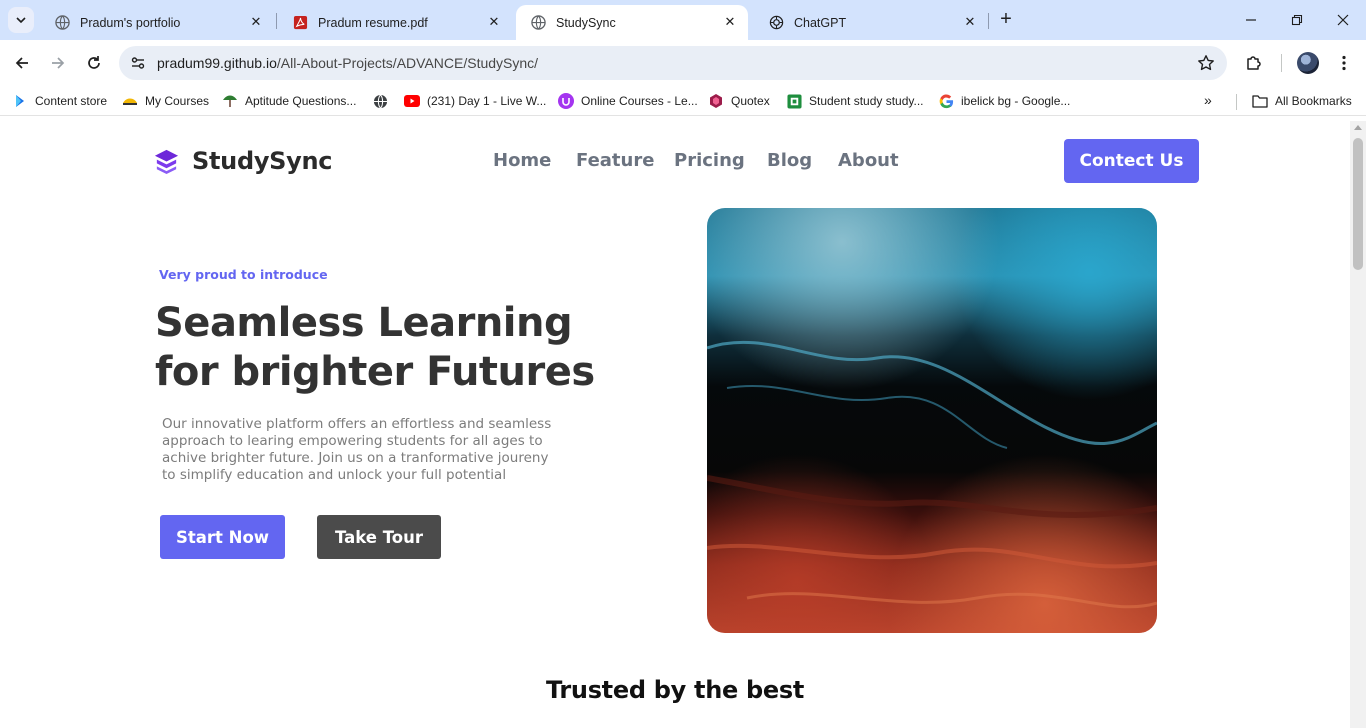  Describe the element at coordinates (1281, 63) in the screenshot. I see `toolbar-divider` at that location.